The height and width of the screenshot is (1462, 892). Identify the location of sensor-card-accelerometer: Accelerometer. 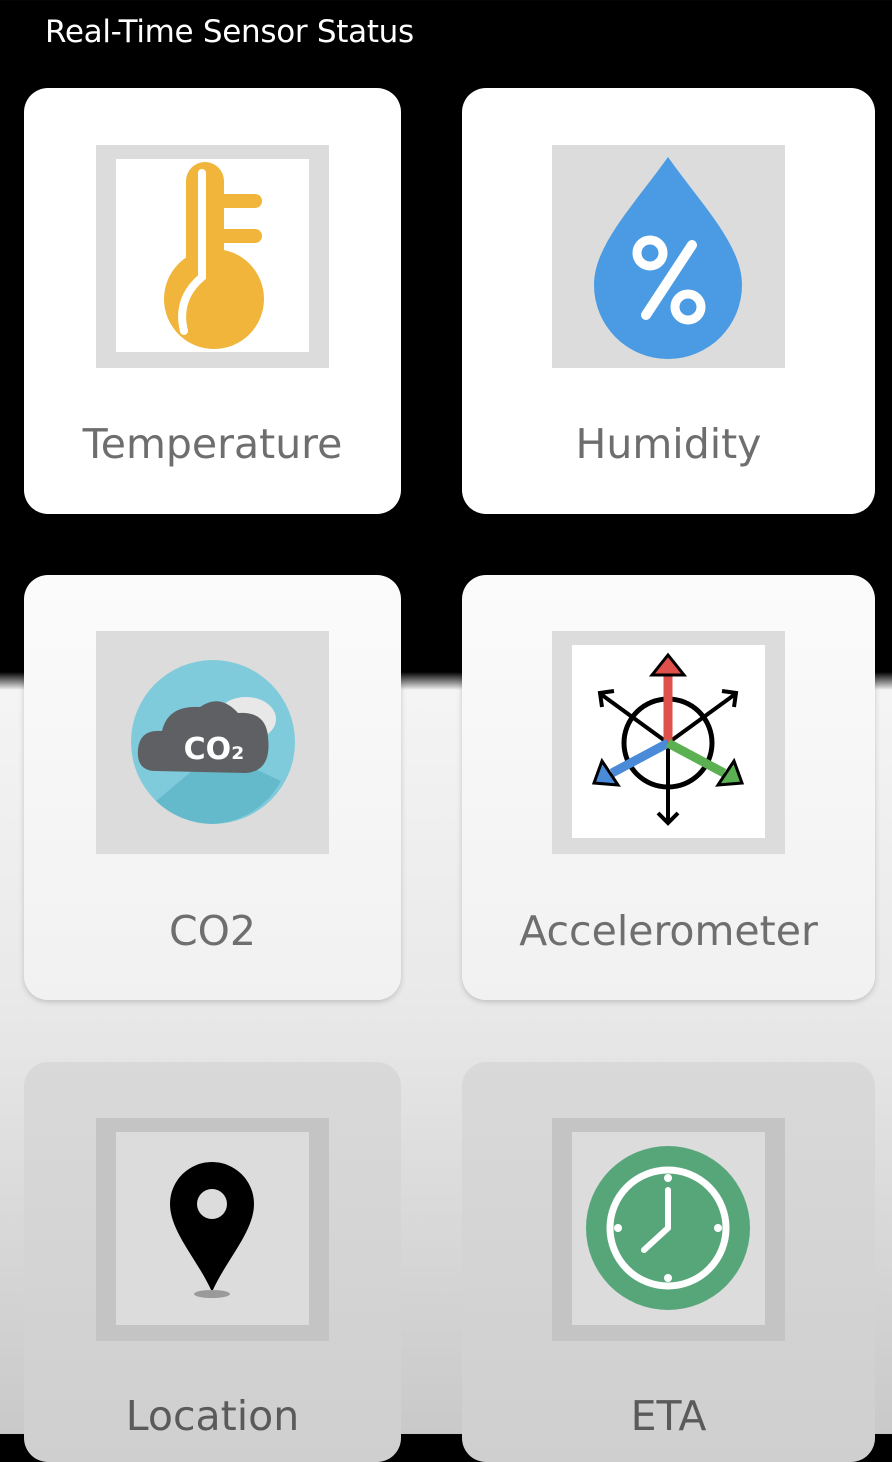
(668, 787).